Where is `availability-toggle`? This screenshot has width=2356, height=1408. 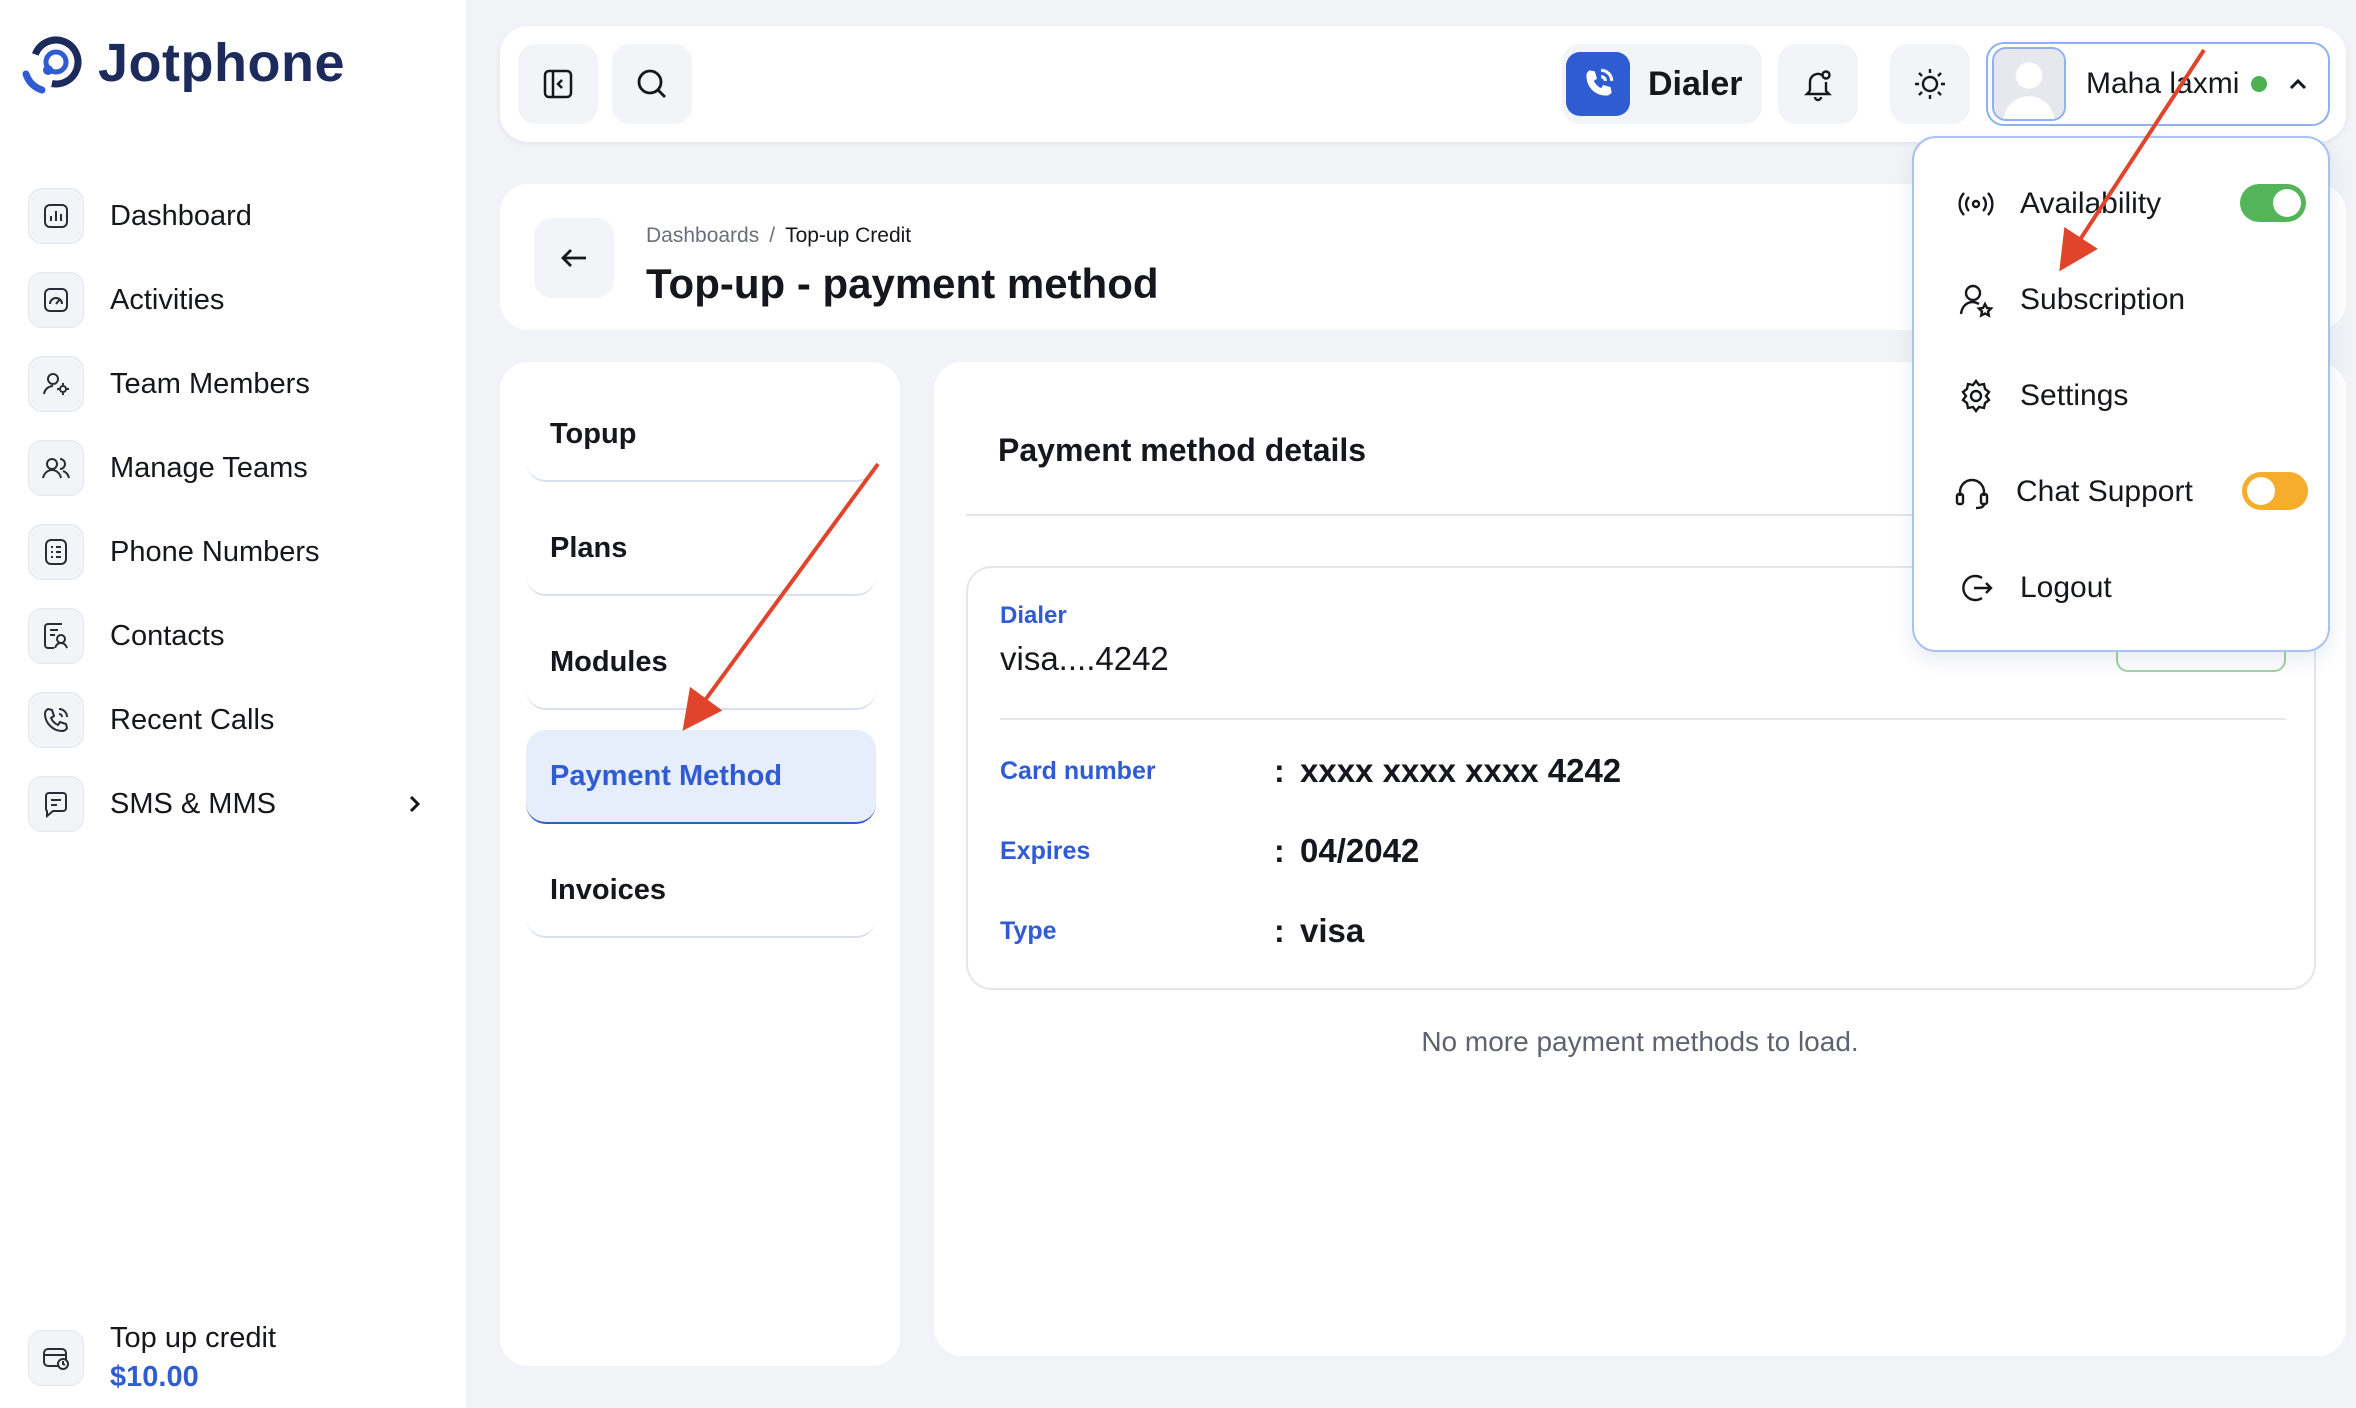 availability-toggle is located at coordinates (2273, 203).